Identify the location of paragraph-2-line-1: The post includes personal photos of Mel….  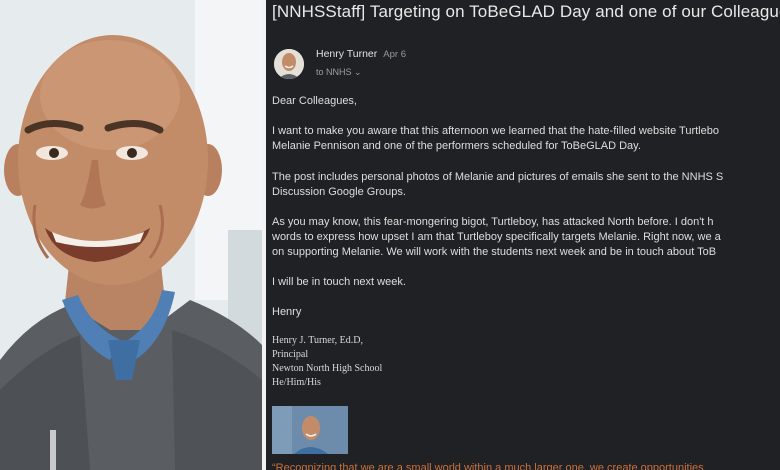
(498, 177).